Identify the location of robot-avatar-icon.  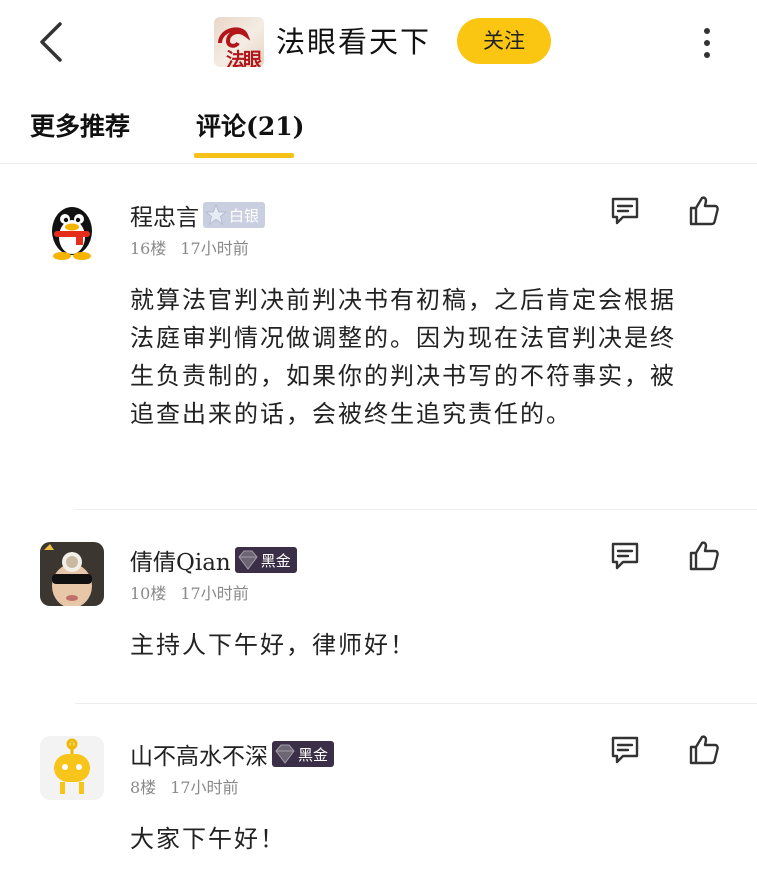
(72, 768).